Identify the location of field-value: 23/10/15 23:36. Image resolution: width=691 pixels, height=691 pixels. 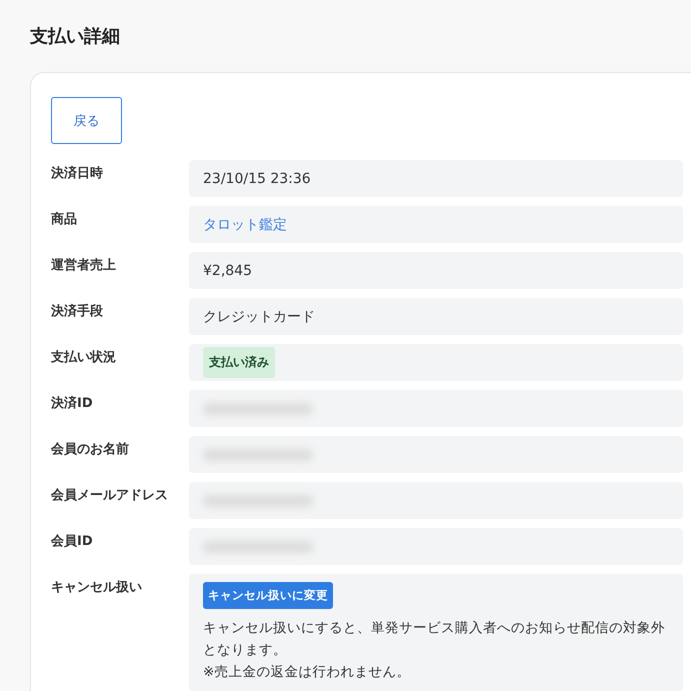
(257, 178).